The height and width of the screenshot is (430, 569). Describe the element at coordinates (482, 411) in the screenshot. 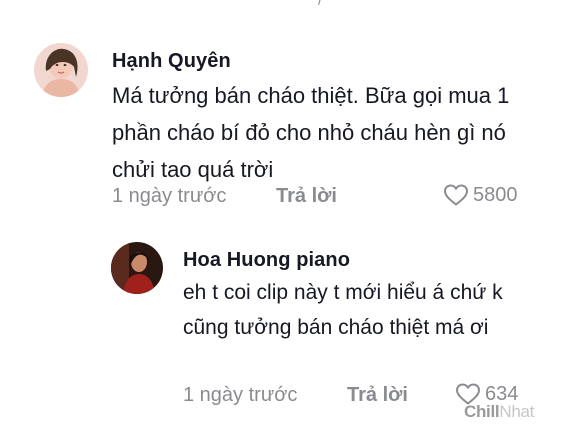

I see `watermark-part-1: Chill` at that location.